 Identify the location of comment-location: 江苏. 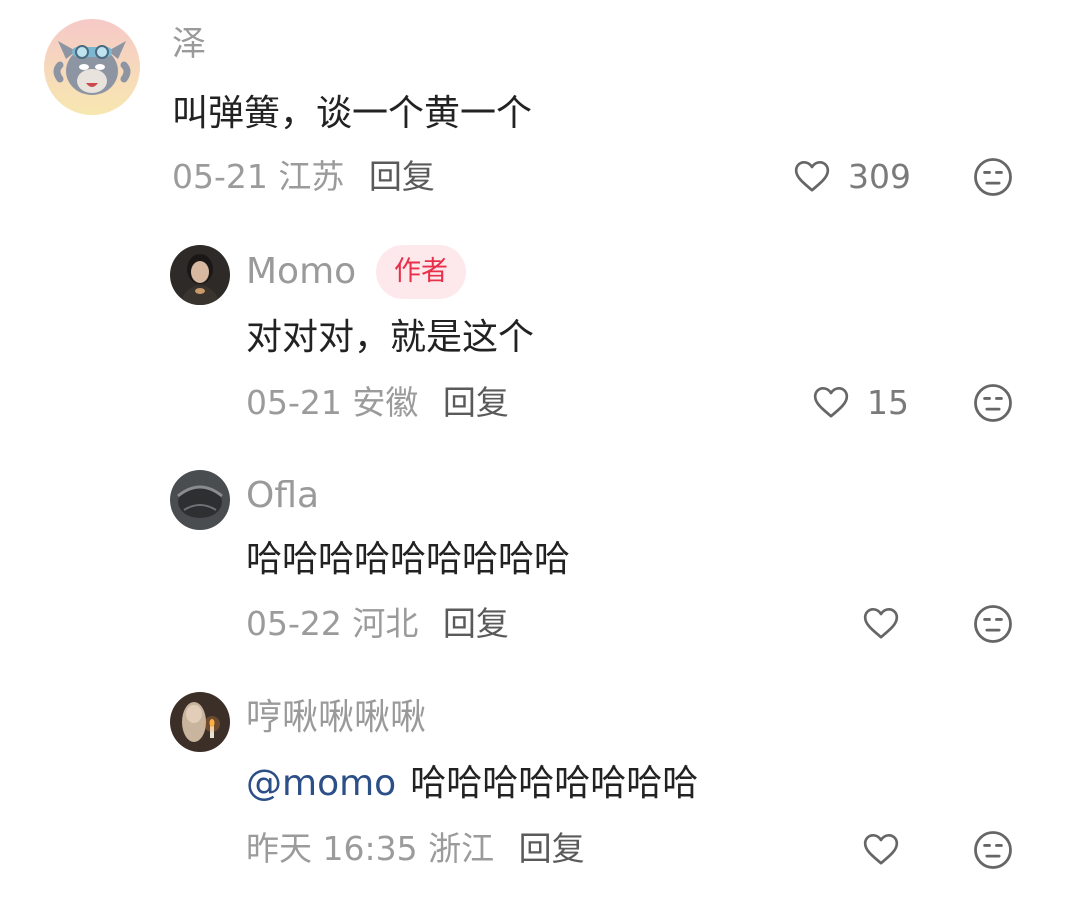
(311, 176).